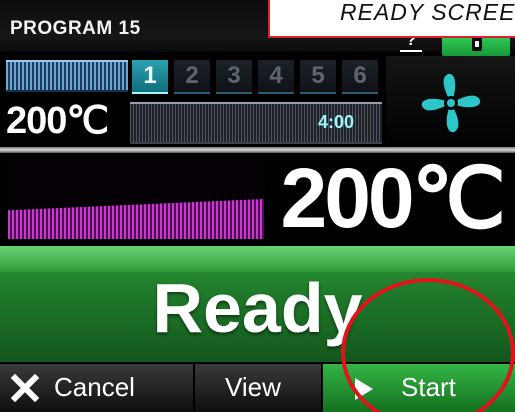 The image size is (515, 412). Describe the element at coordinates (318, 77) in the screenshot. I see `stage-5-tab: 5` at that location.